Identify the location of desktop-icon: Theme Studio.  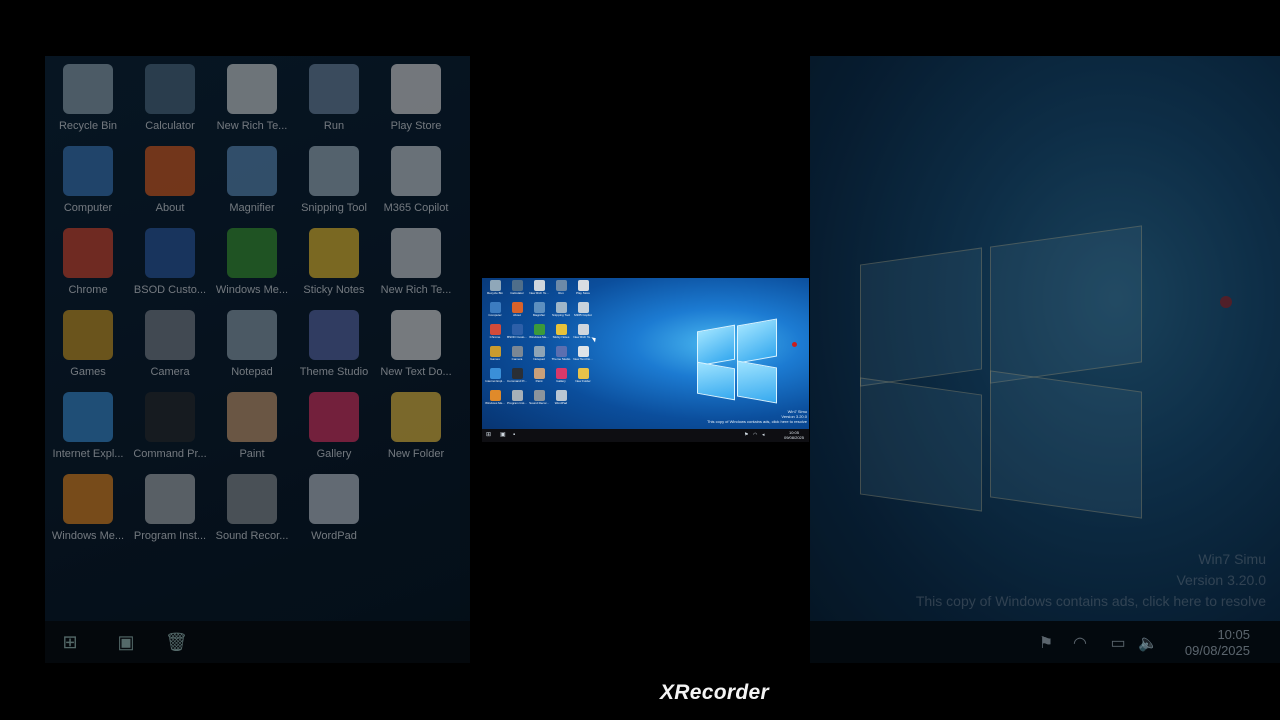
(561, 353).